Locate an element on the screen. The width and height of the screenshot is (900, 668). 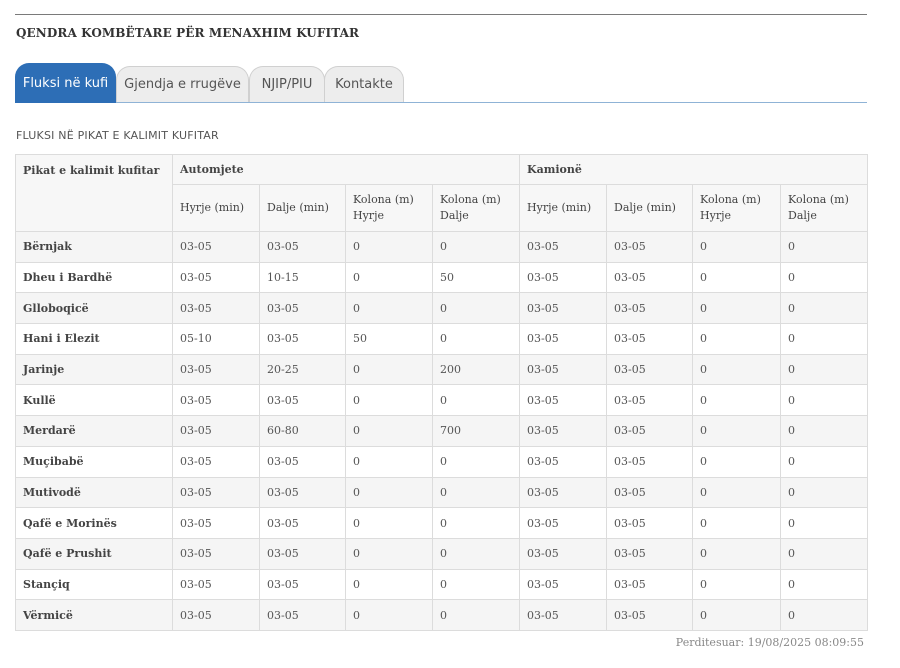
tab-border-flux: Fluksi në kufi is located at coordinates (65, 83).